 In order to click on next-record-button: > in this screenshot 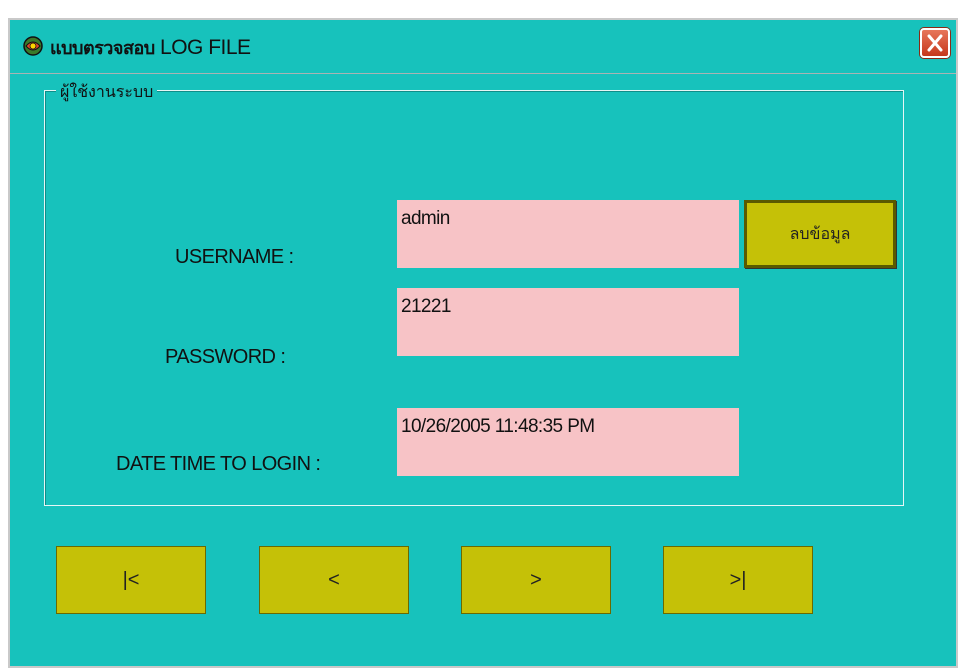, I will do `click(536, 580)`.